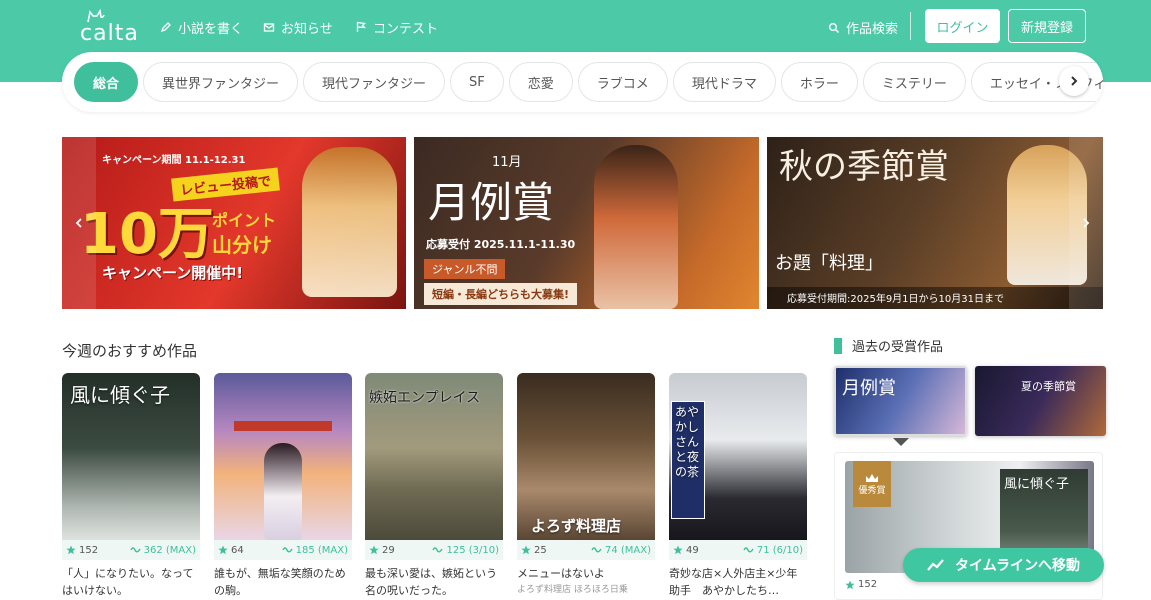  I want to click on genre-chip-overall: 総合, so click(106, 82).